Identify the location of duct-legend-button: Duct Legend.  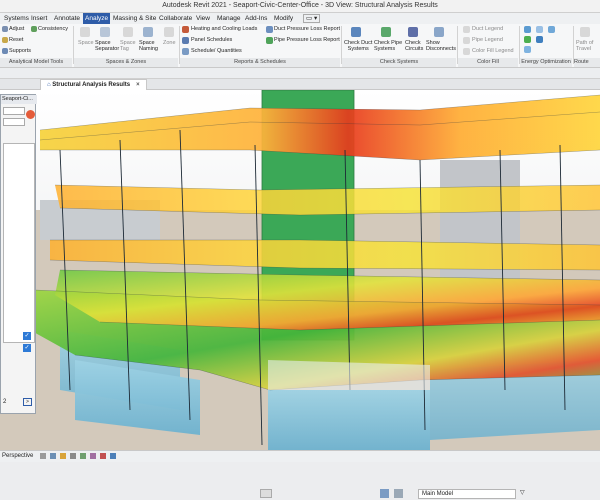
(487, 29).